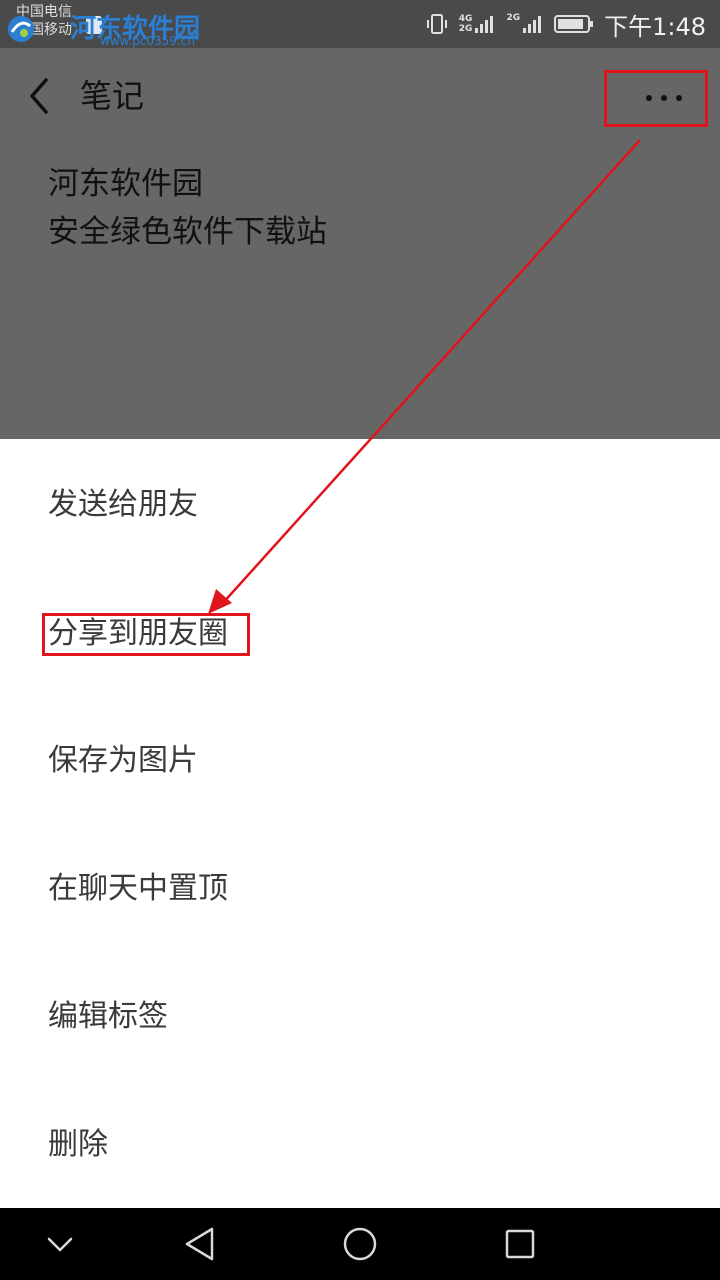  I want to click on note-line-2: 安全绿色软件下载站, so click(187, 232).